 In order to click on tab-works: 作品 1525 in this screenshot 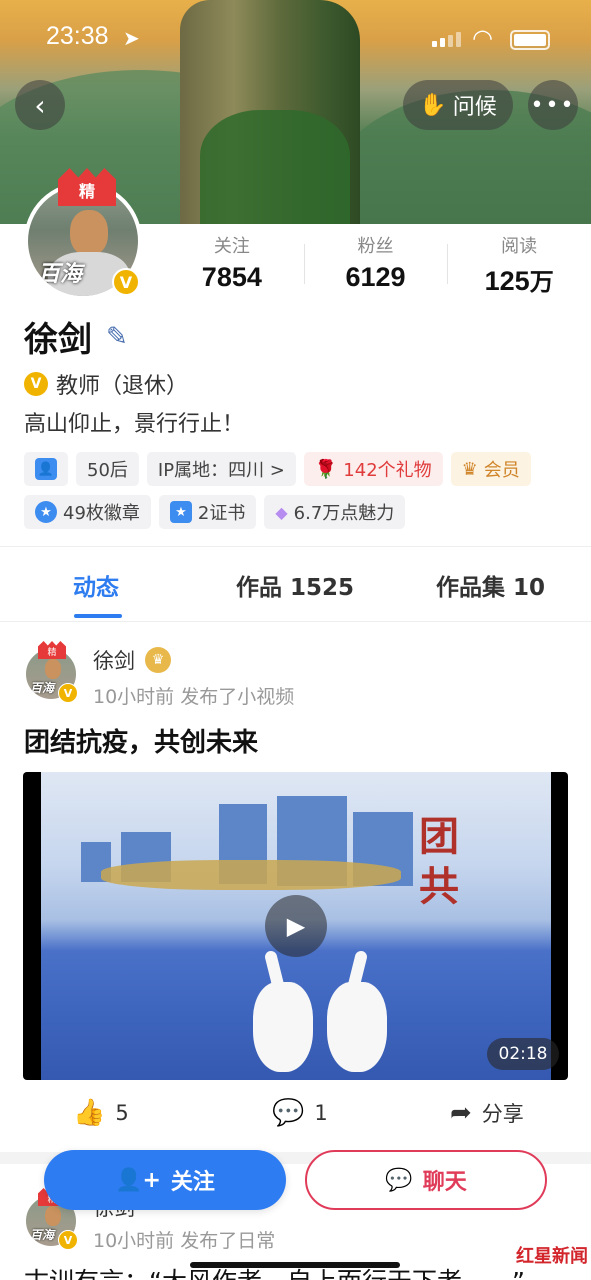, I will do `click(295, 585)`.